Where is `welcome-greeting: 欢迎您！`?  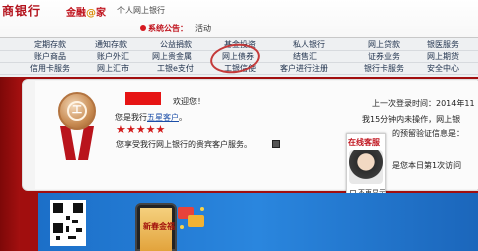 welcome-greeting: 欢迎您！ is located at coordinates (189, 101).